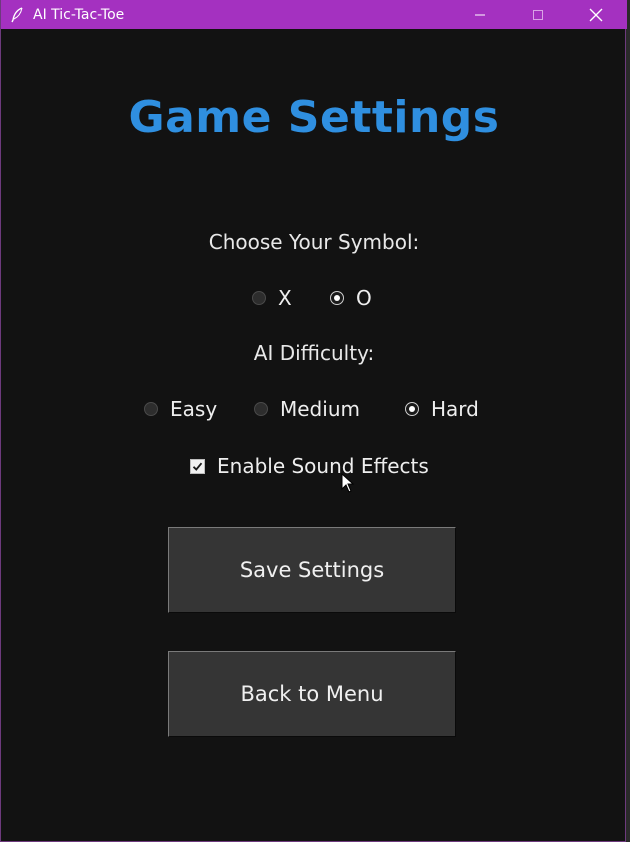 The image size is (630, 842). Describe the element at coordinates (312, 570) in the screenshot. I see `save-settings-button: Save Settings` at that location.